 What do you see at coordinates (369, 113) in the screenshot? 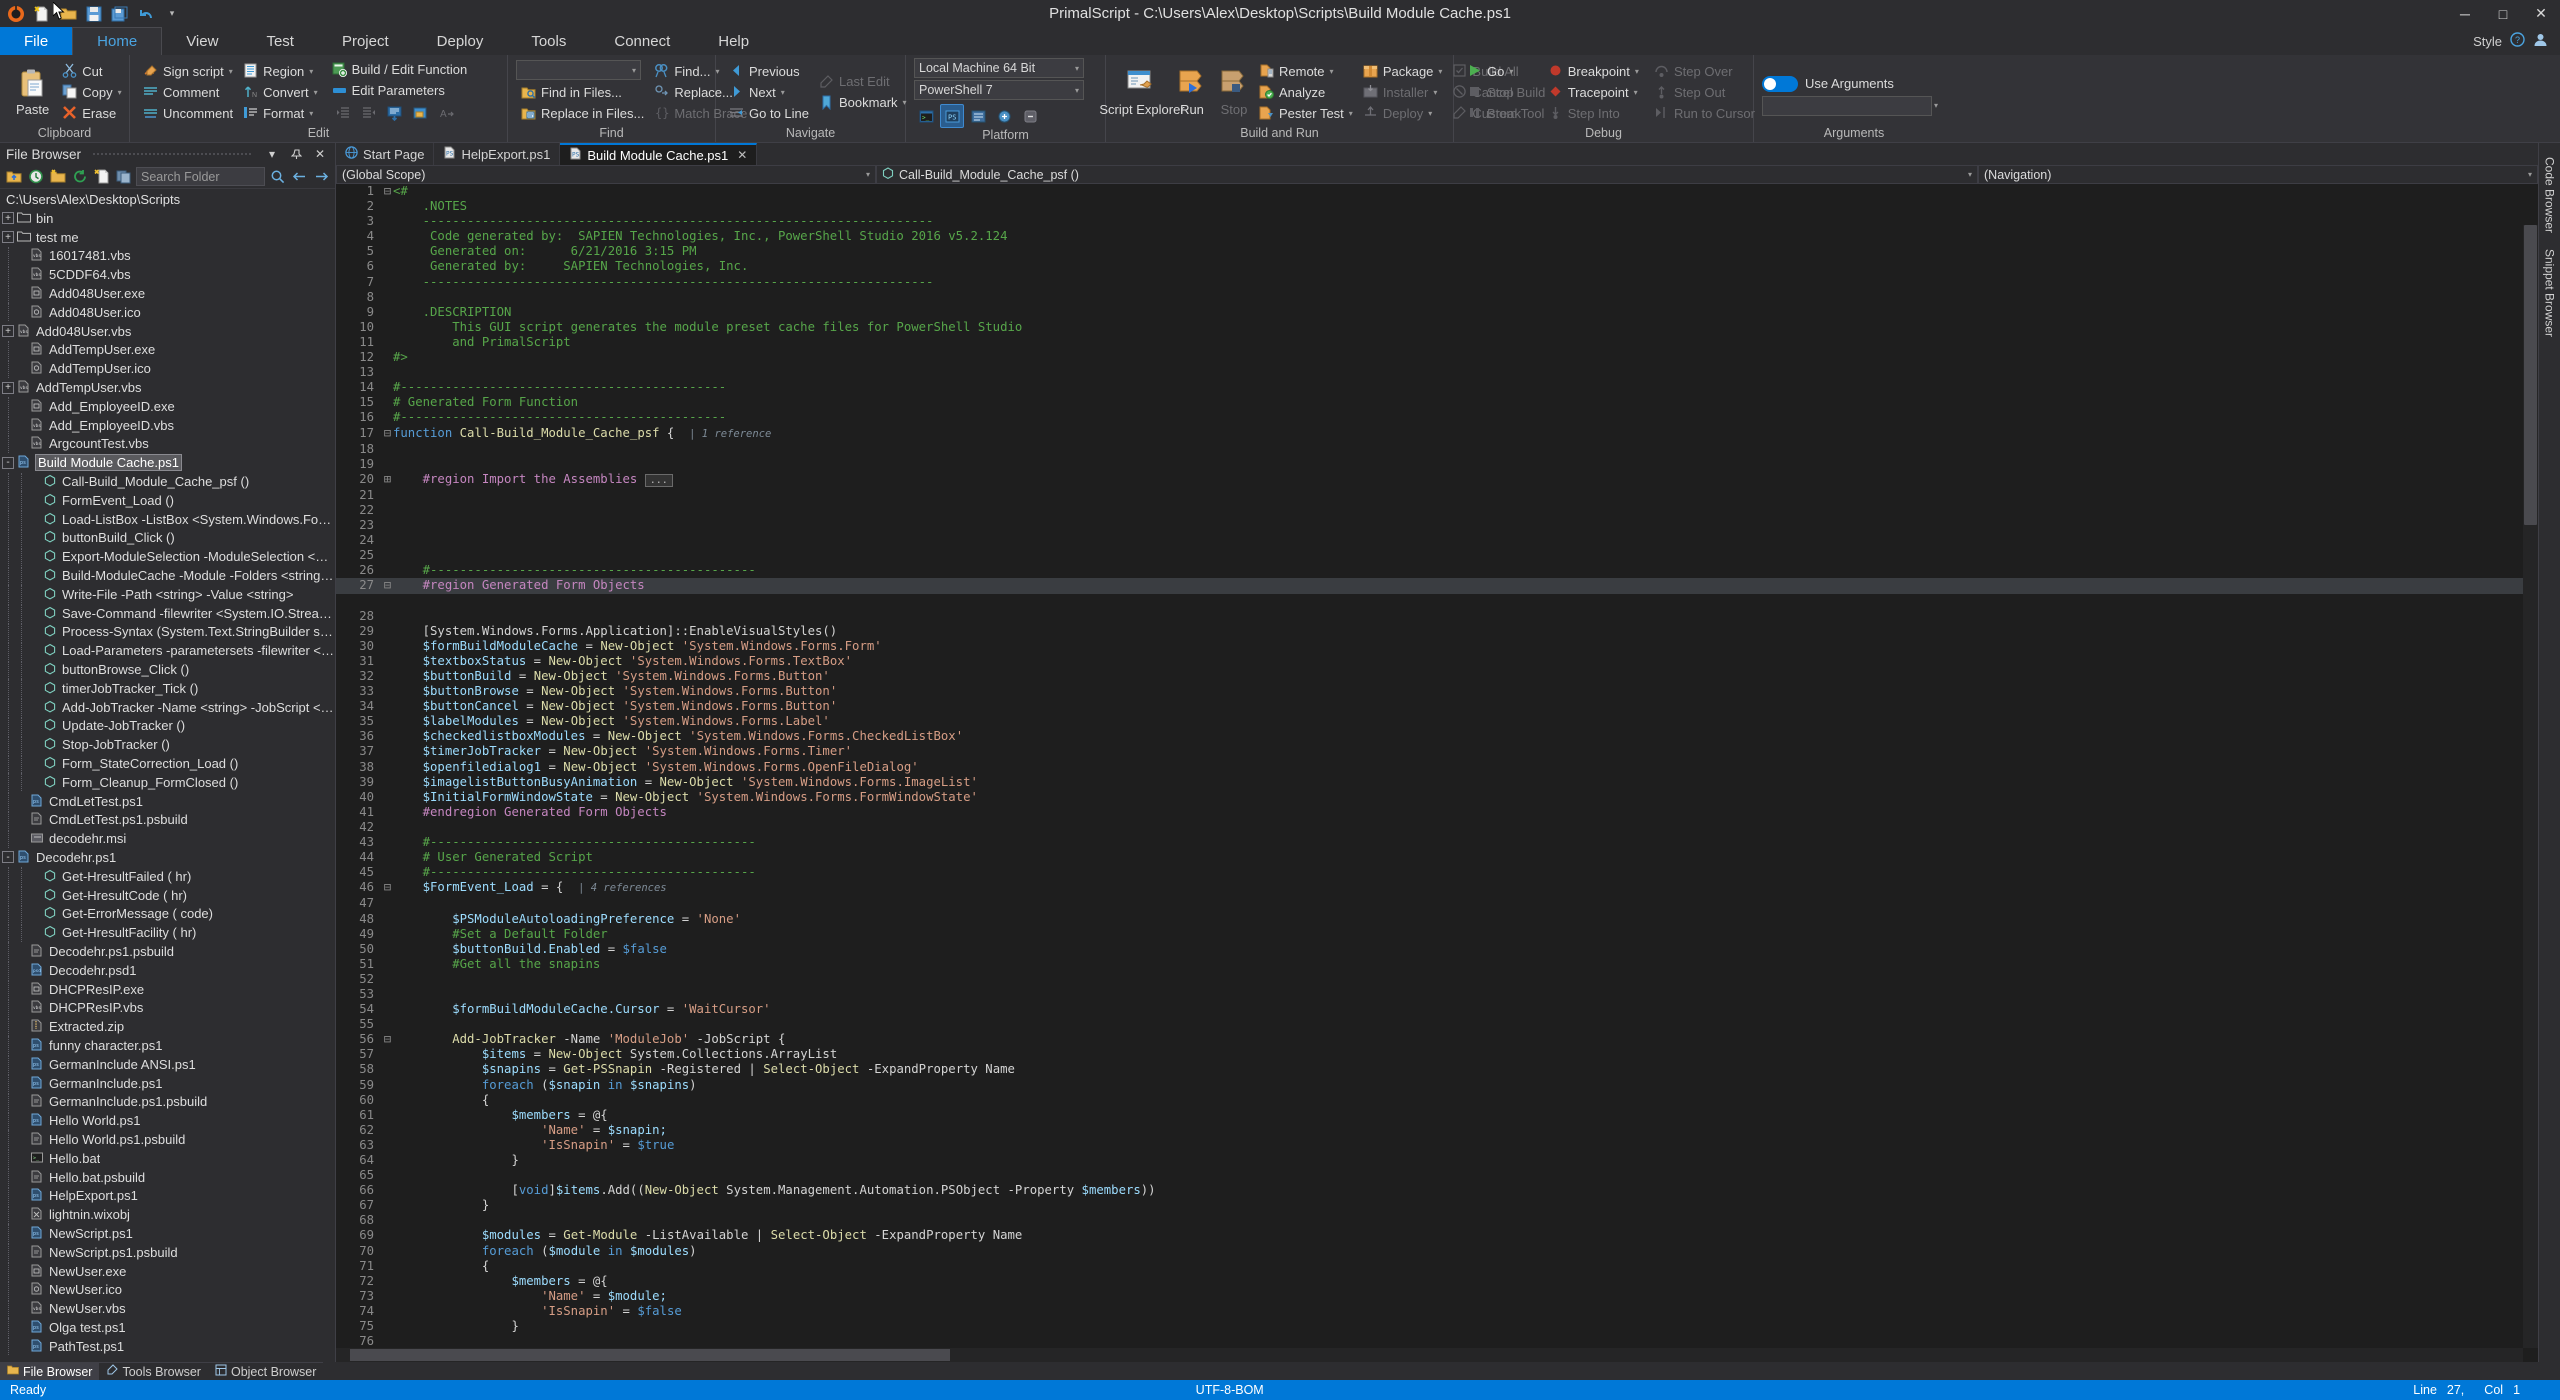
I see `outdent-icon` at bounding box center [369, 113].